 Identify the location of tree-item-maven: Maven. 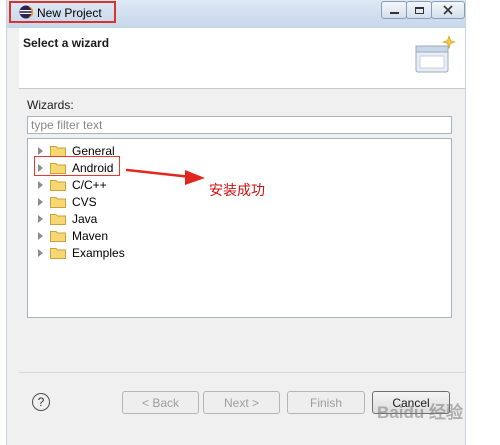
(73, 235).